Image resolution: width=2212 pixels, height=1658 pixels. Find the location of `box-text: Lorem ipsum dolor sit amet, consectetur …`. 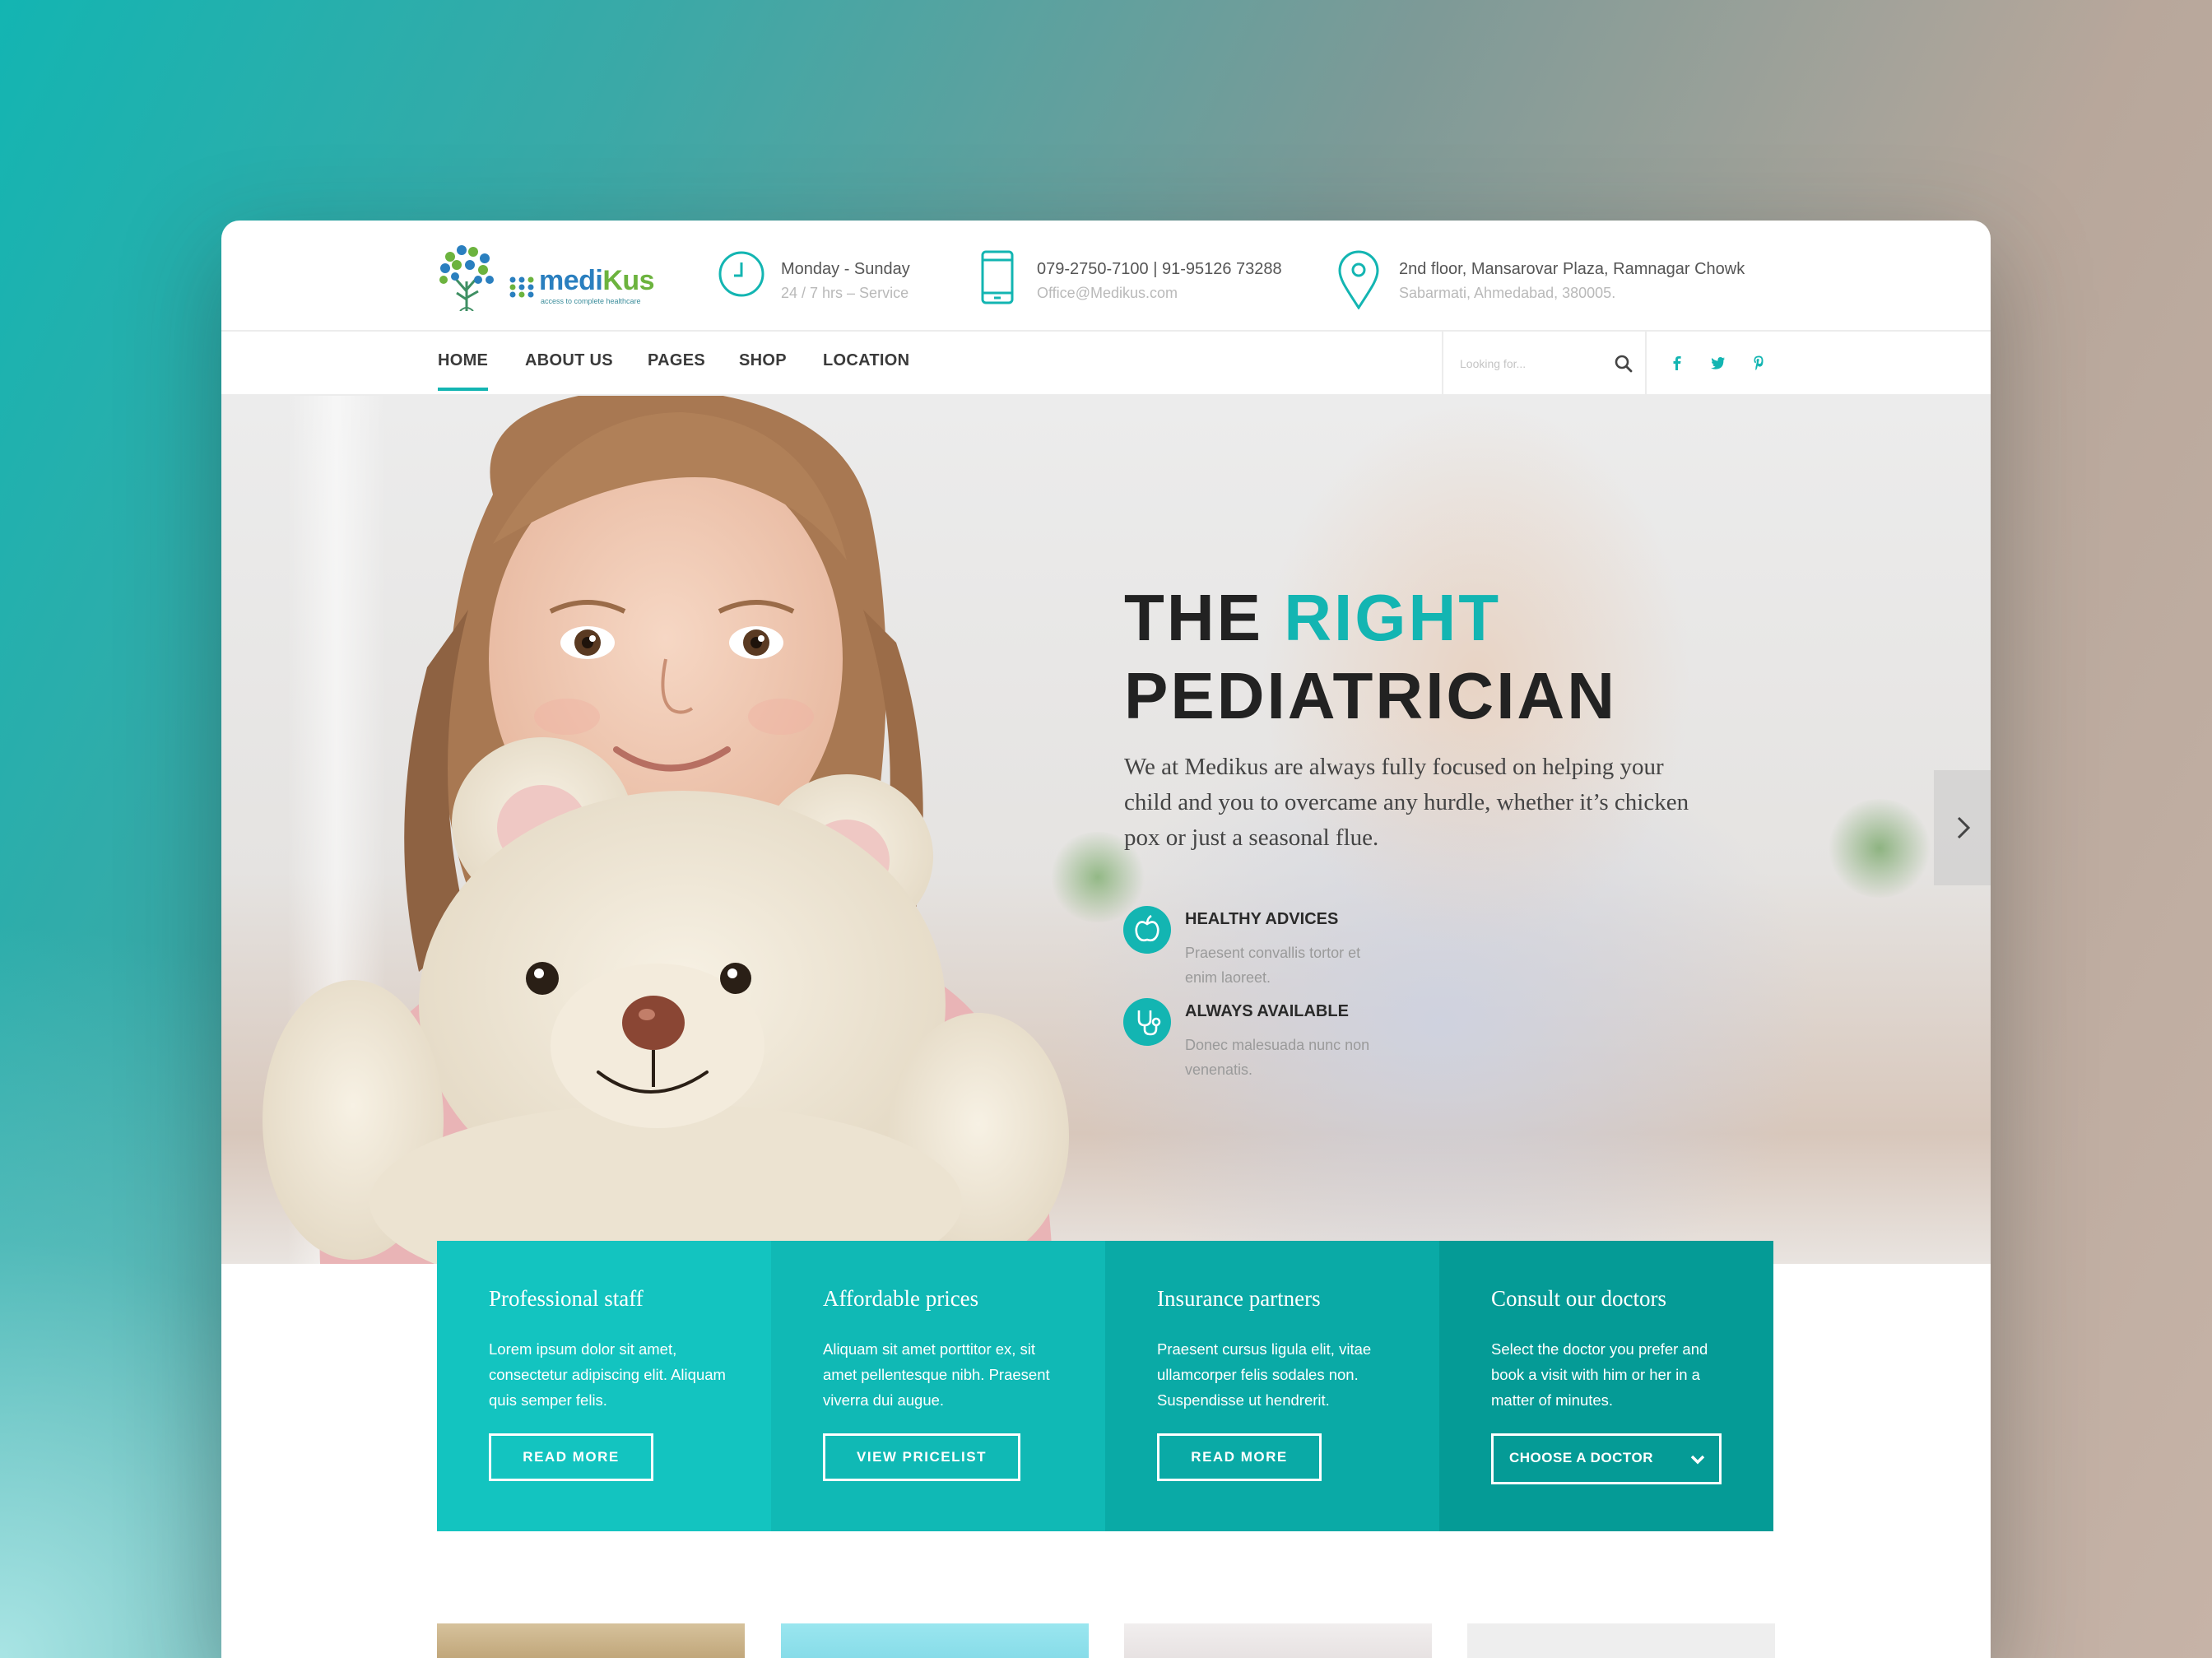

box-text: Lorem ipsum dolor sit amet, consectetur … is located at coordinates (607, 1374).